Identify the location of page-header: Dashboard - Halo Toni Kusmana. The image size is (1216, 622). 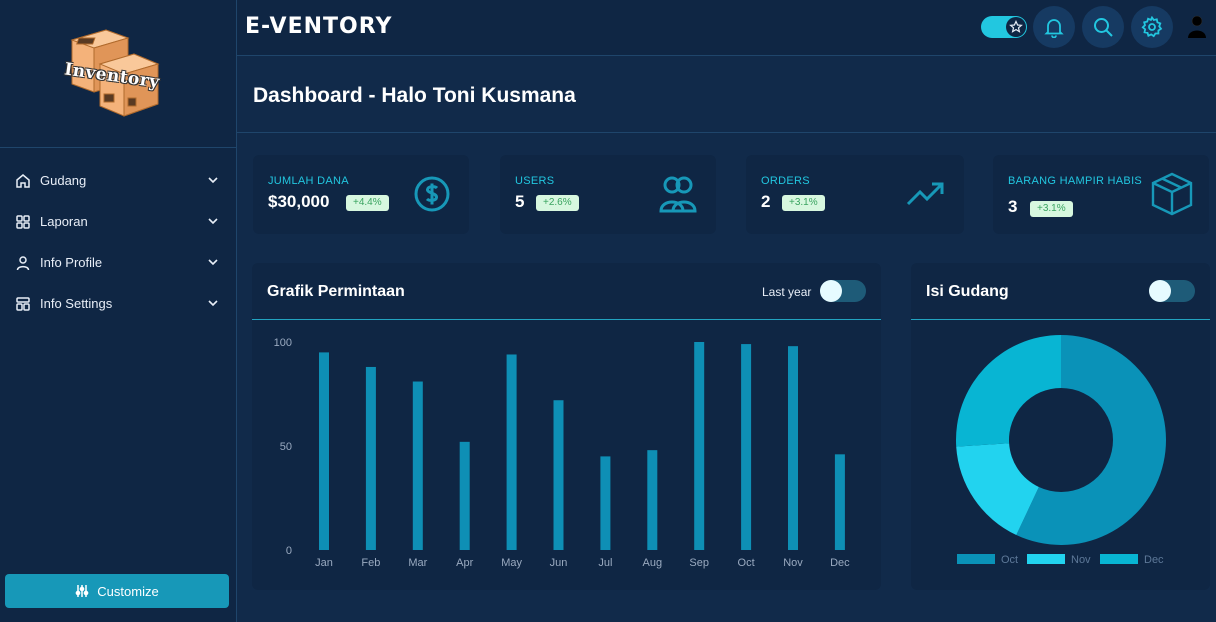
(726, 95).